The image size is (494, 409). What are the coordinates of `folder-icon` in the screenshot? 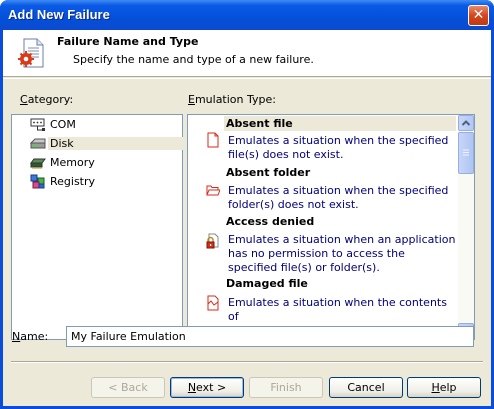 It's located at (213, 190).